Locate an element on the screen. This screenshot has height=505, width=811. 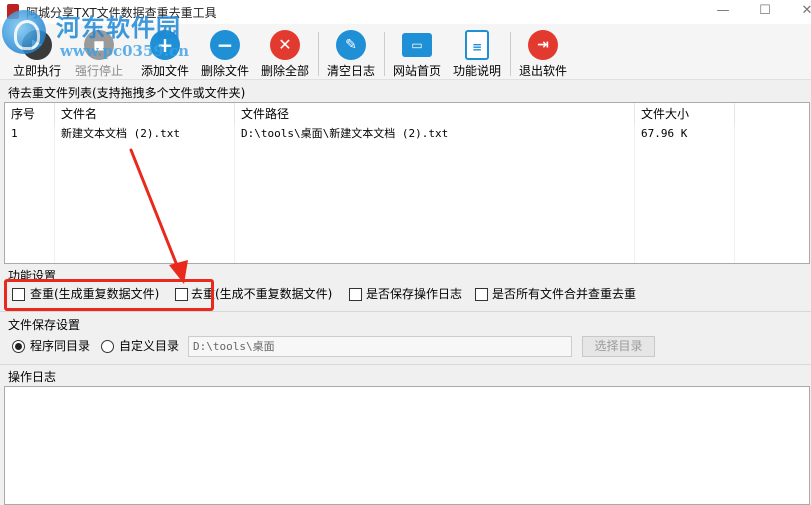
custom-dir-label: 自定义目录 is located at coordinates (149, 346).